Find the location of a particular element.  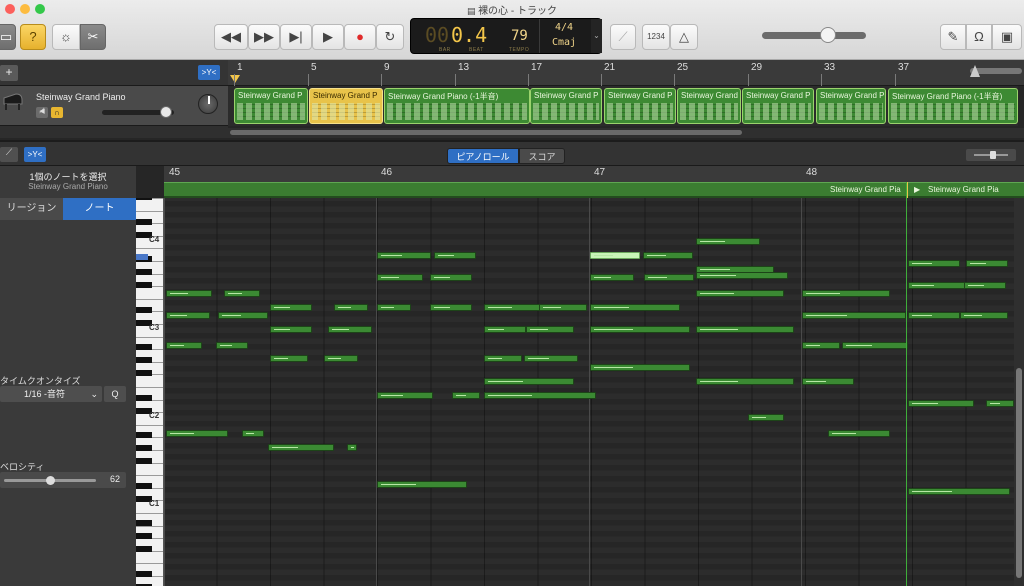

editor-zoom-slider is located at coordinates (991, 155).